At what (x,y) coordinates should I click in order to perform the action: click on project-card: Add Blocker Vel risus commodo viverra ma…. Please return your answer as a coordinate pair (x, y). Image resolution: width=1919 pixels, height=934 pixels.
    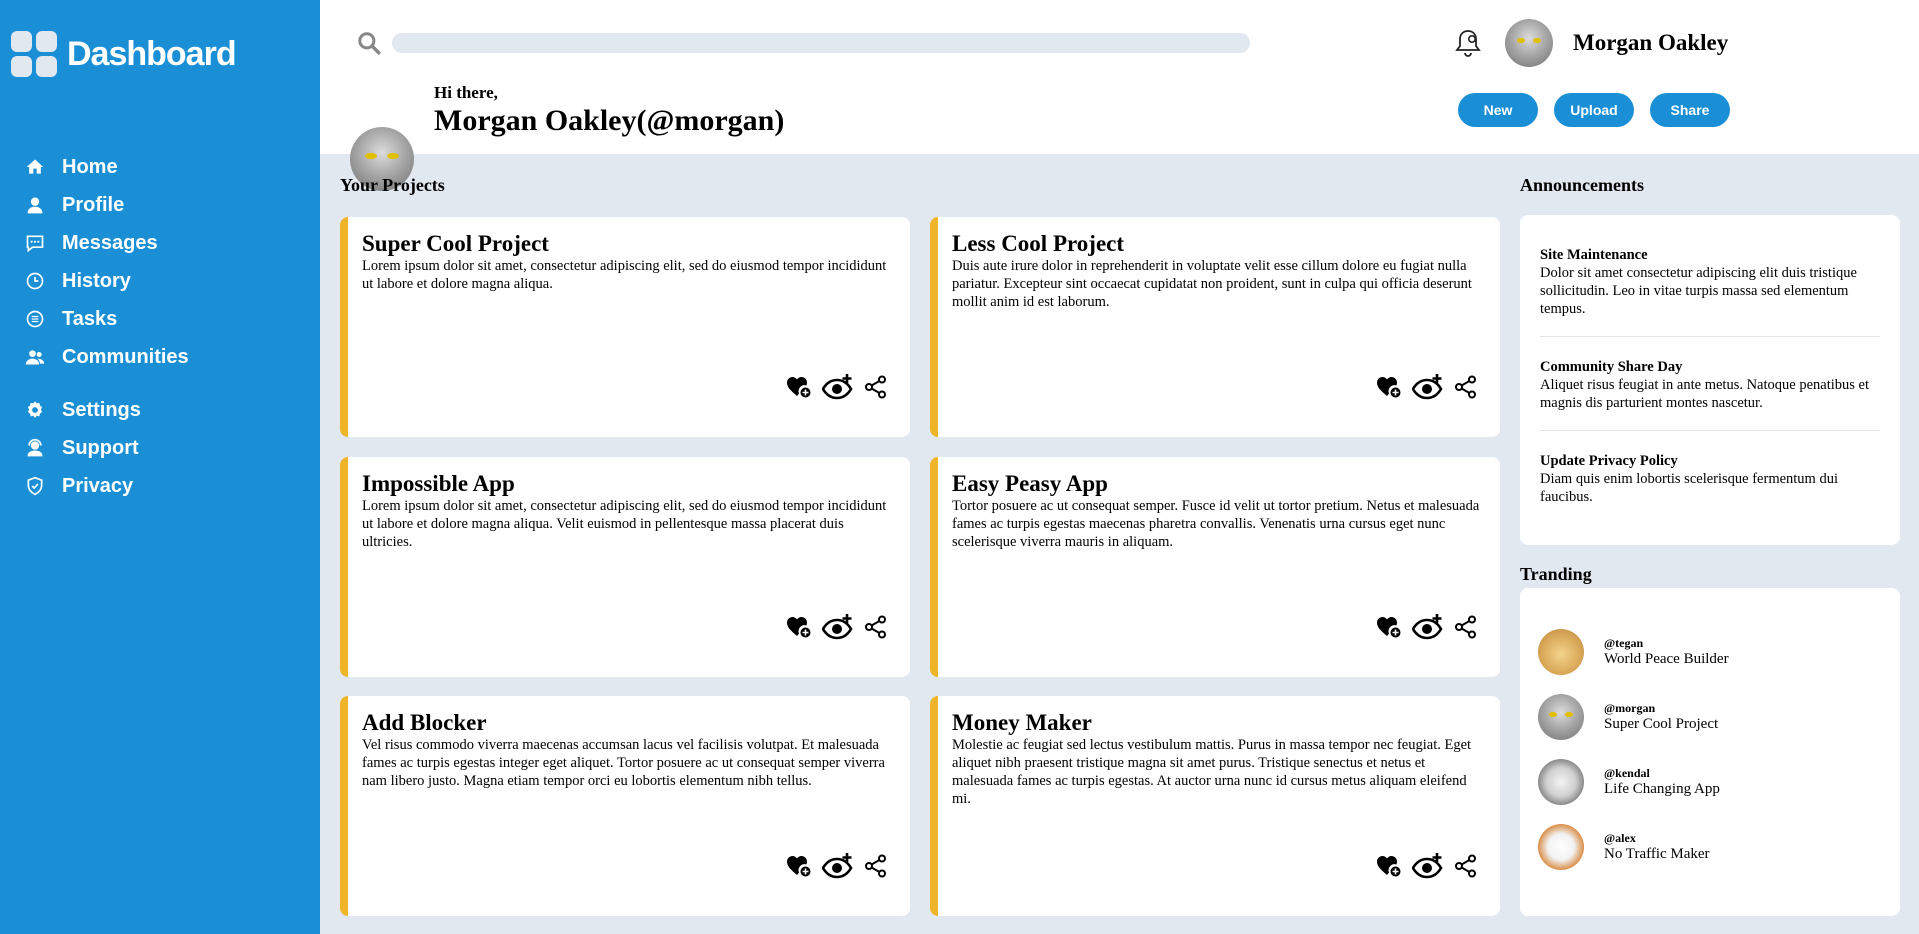
    Looking at the image, I should click on (625, 806).